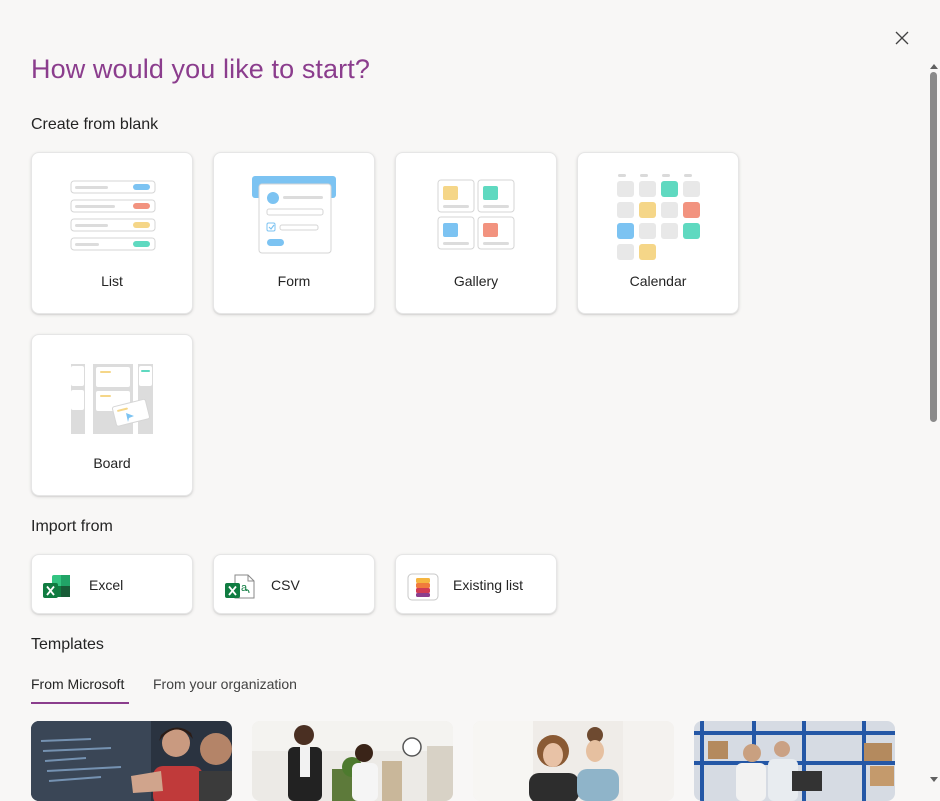 The image size is (940, 801). What do you see at coordinates (488, 585) in the screenshot?
I see `import-existing-list-label: Existing list` at bounding box center [488, 585].